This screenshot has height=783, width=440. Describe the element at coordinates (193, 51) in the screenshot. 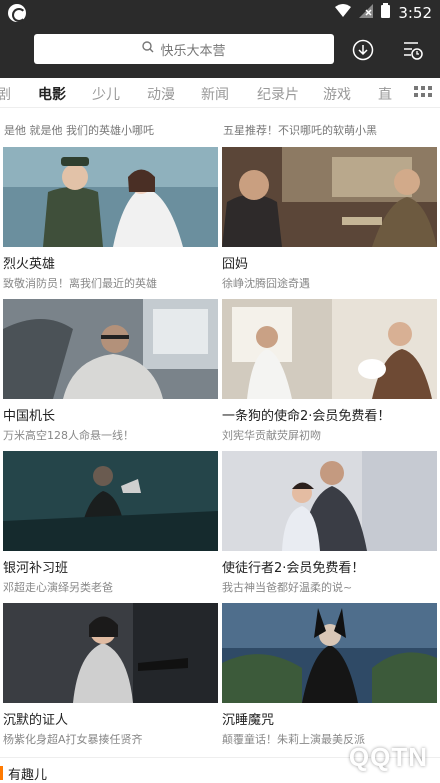

I see `search-placeholder: 快乐大本营` at that location.